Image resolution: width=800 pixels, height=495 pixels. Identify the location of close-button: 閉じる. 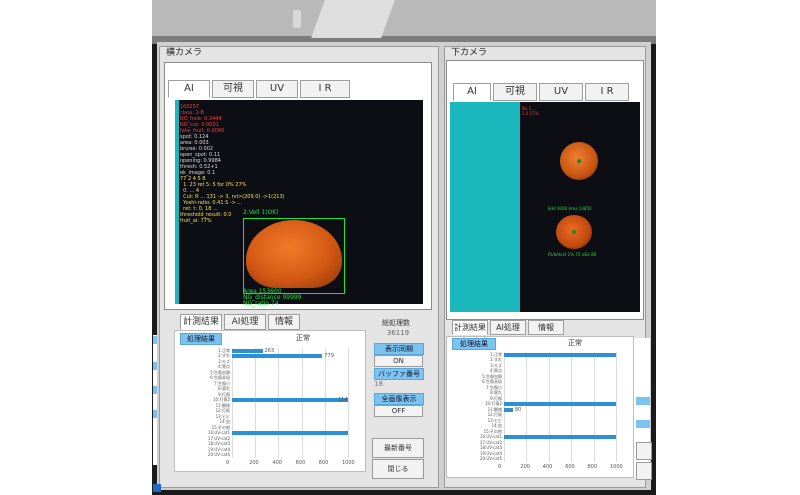
(398, 469).